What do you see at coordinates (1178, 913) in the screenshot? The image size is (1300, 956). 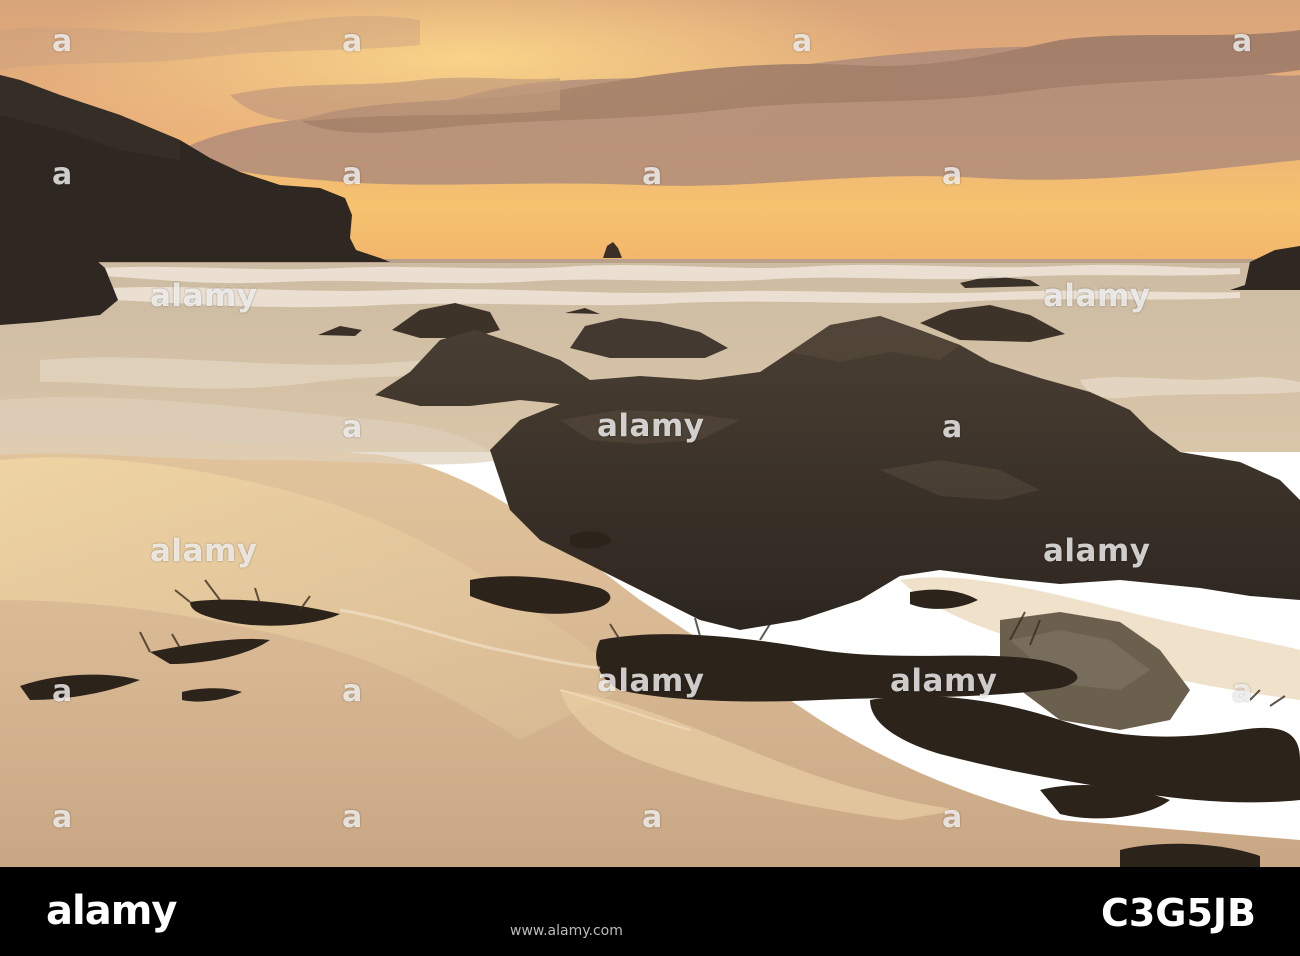 I see `image-id: C3G5JB` at bounding box center [1178, 913].